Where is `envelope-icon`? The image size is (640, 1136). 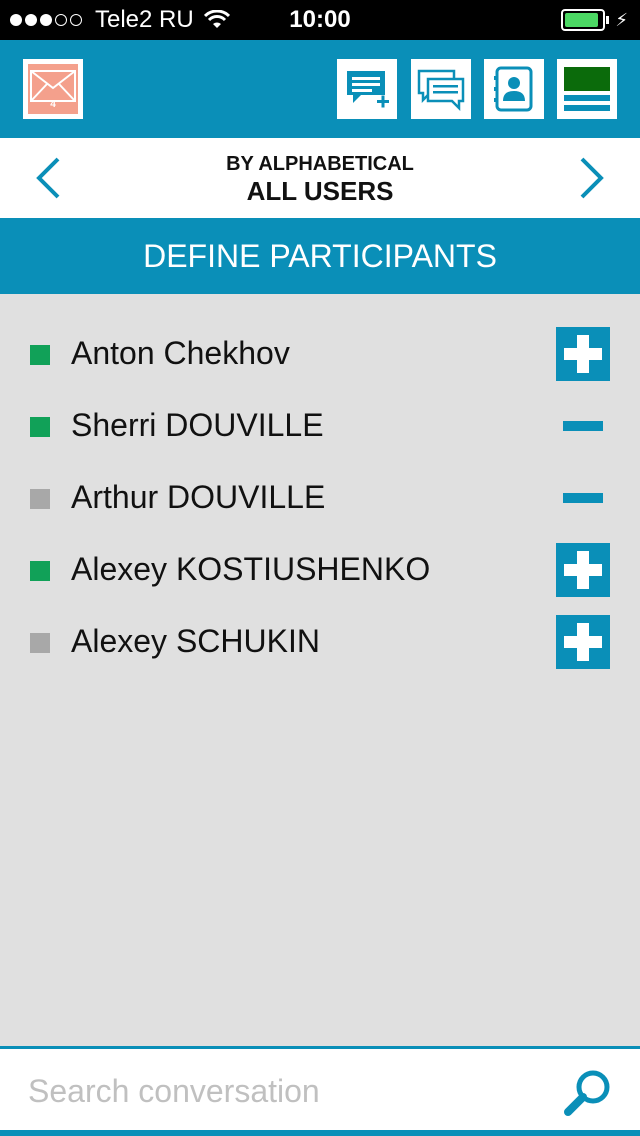
envelope-icon is located at coordinates (53, 86).